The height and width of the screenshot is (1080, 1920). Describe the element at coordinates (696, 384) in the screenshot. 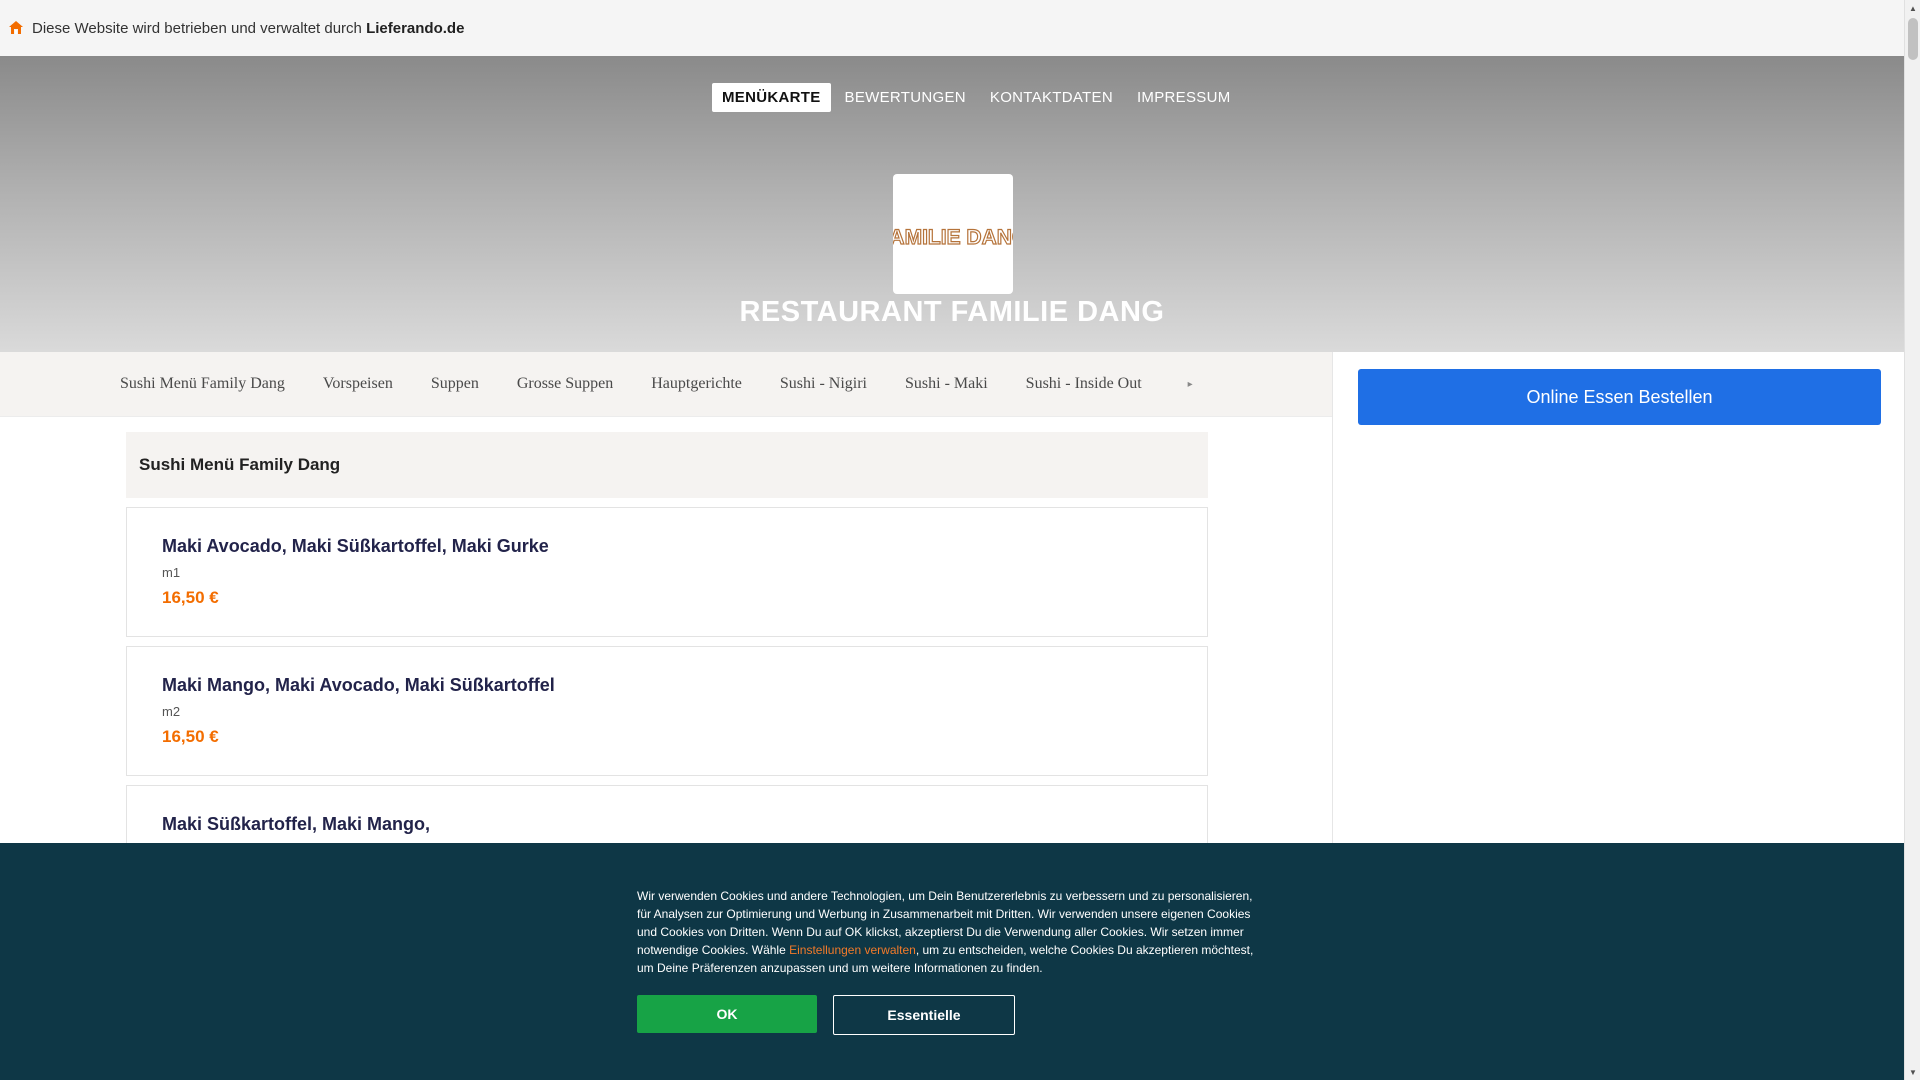

I see `category-hauptgerichte: Hauptgerichte` at that location.